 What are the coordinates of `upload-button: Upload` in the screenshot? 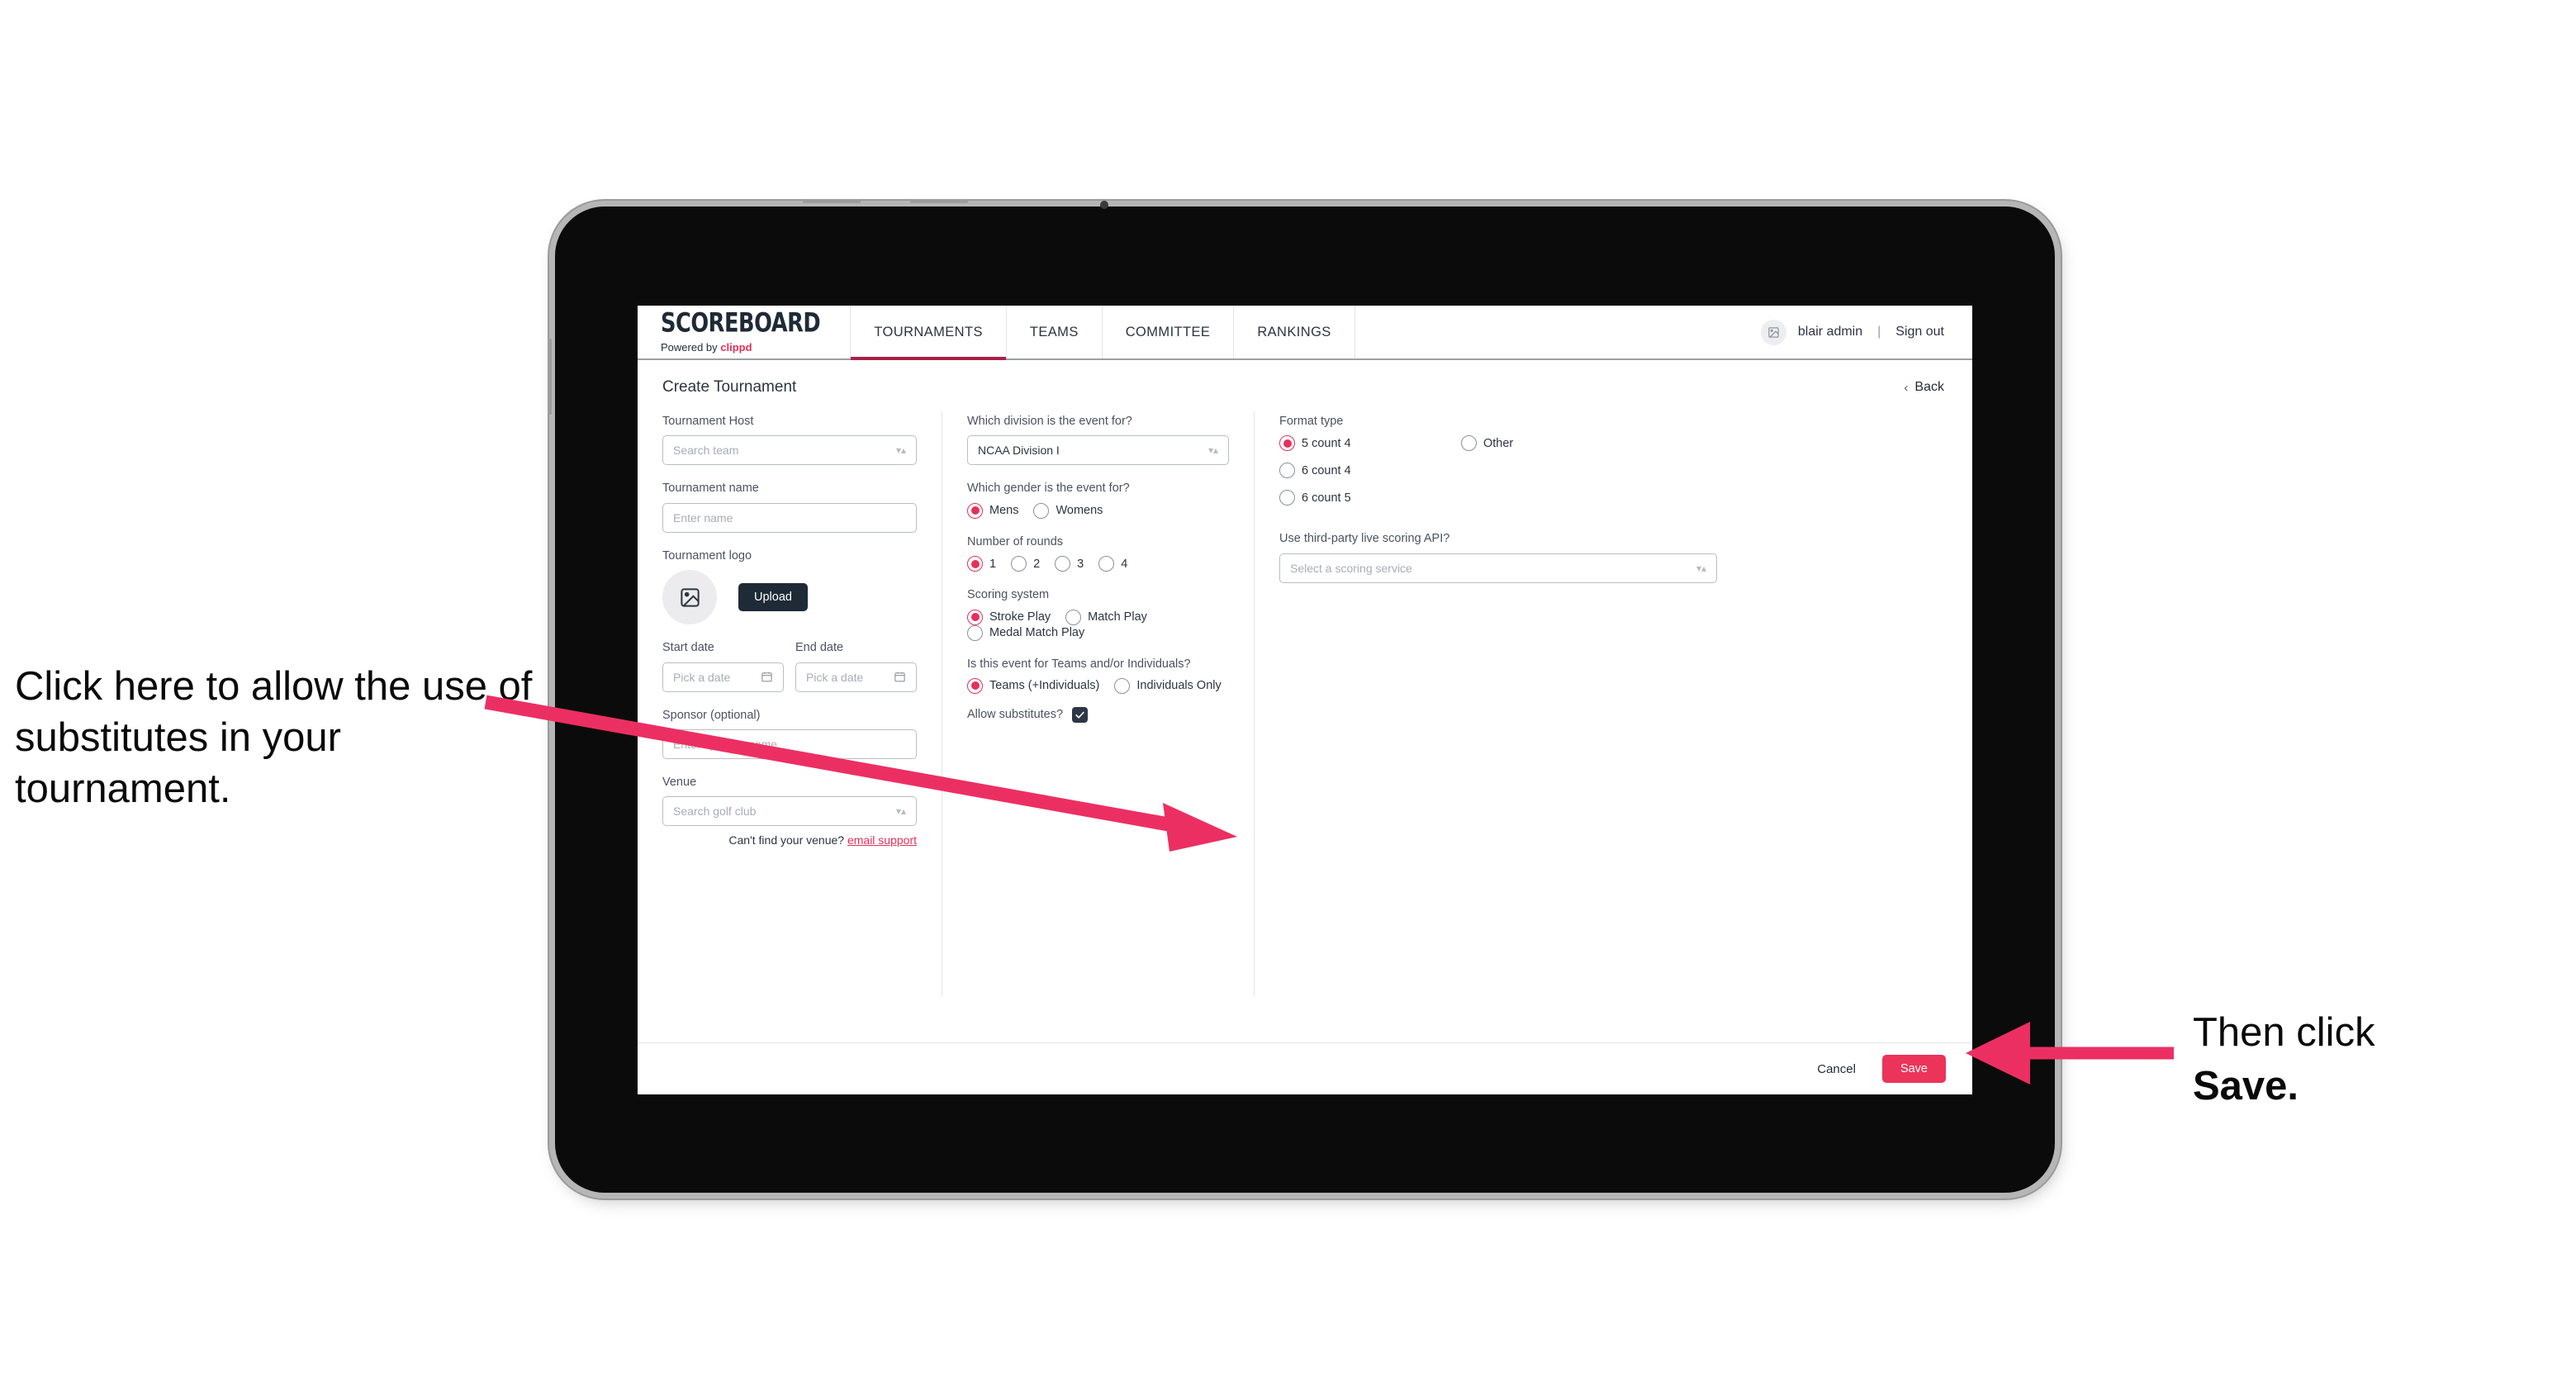 It's located at (773, 597).